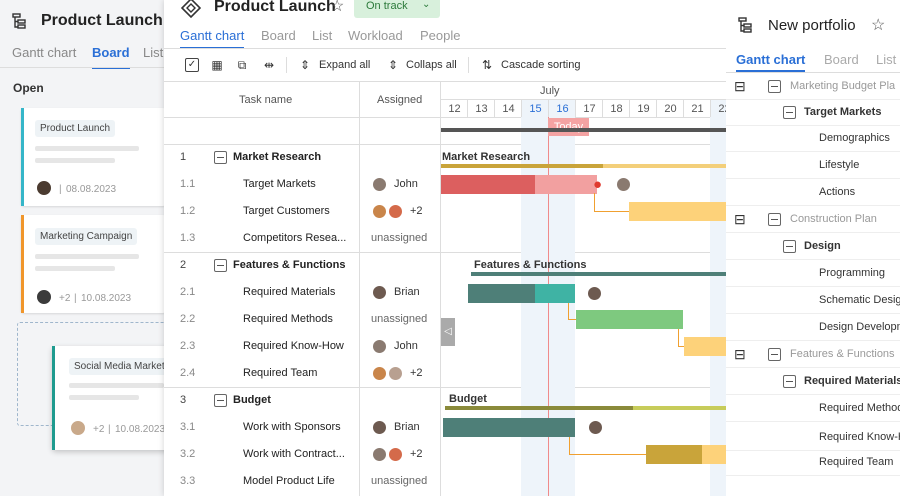  What do you see at coordinates (813, 219) in the screenshot?
I see `portfolio-row: ⊟ Construction Plan` at bounding box center [813, 219].